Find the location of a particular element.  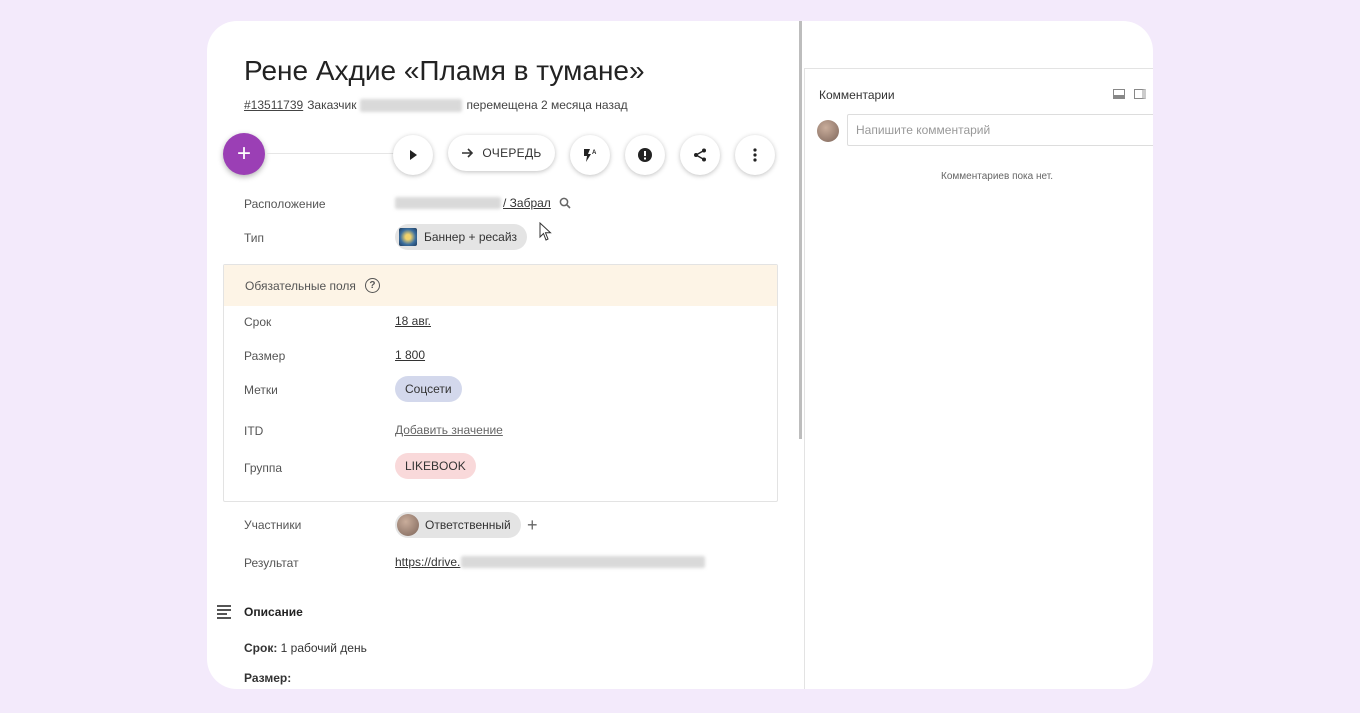

add-participant-button: + is located at coordinates (532, 525).